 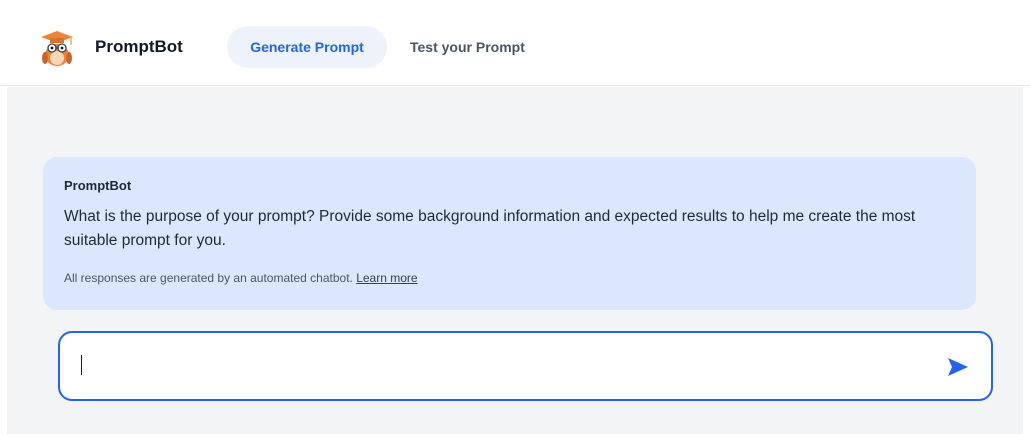 What do you see at coordinates (500, 366) in the screenshot?
I see `message-input` at bounding box center [500, 366].